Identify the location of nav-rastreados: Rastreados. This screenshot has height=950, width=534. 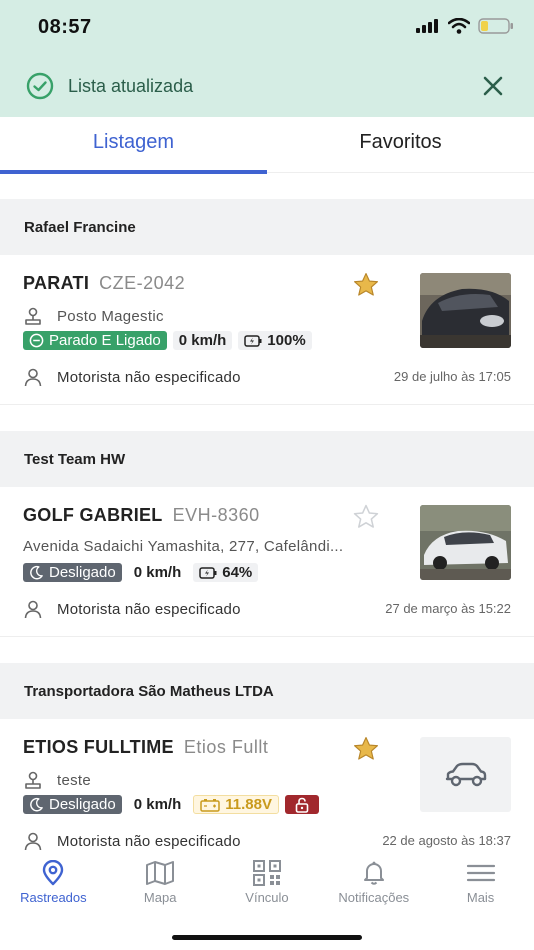
(53, 900).